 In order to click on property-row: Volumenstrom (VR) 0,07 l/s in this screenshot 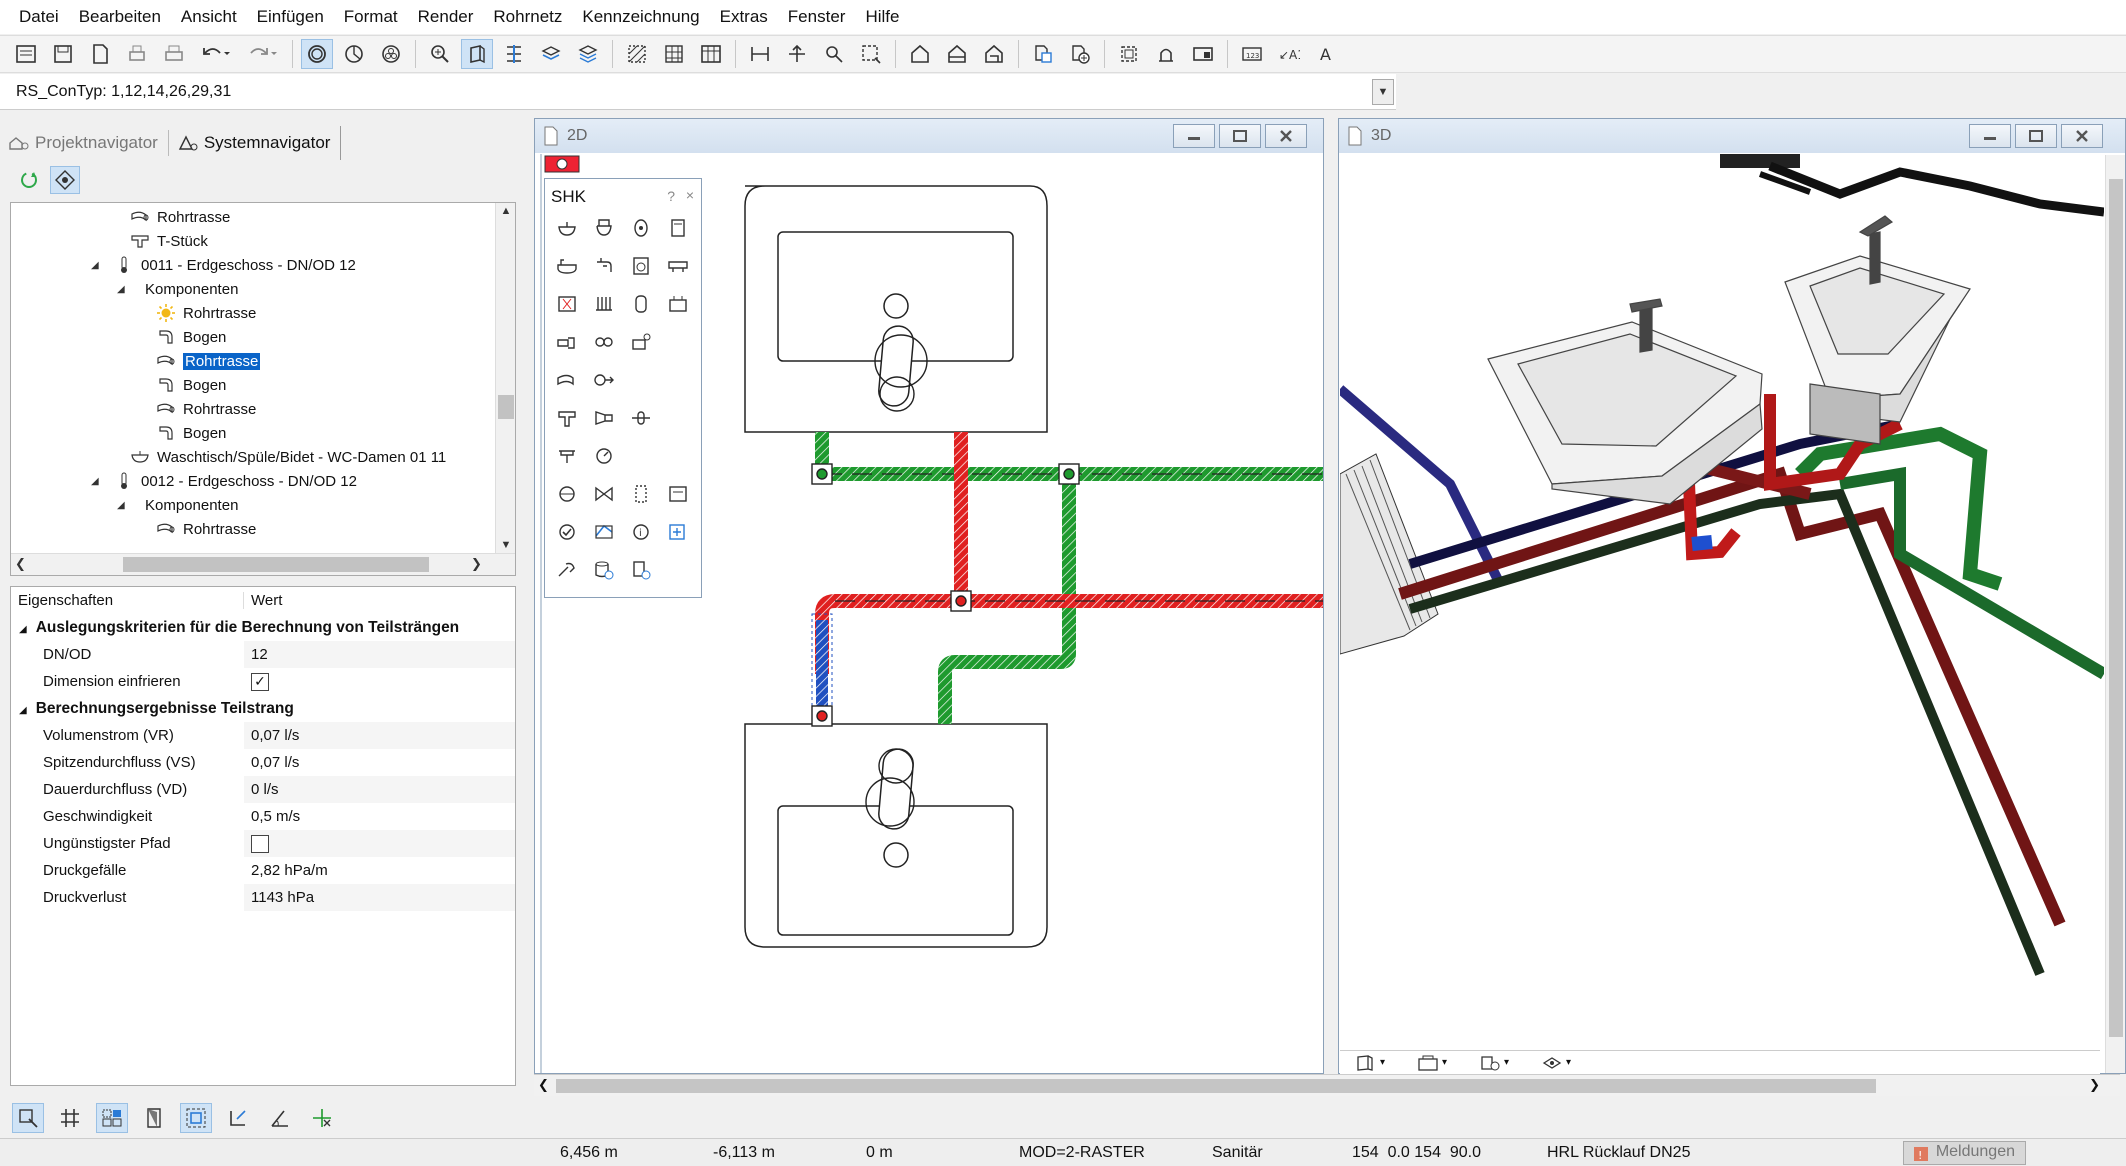, I will do `click(263, 735)`.